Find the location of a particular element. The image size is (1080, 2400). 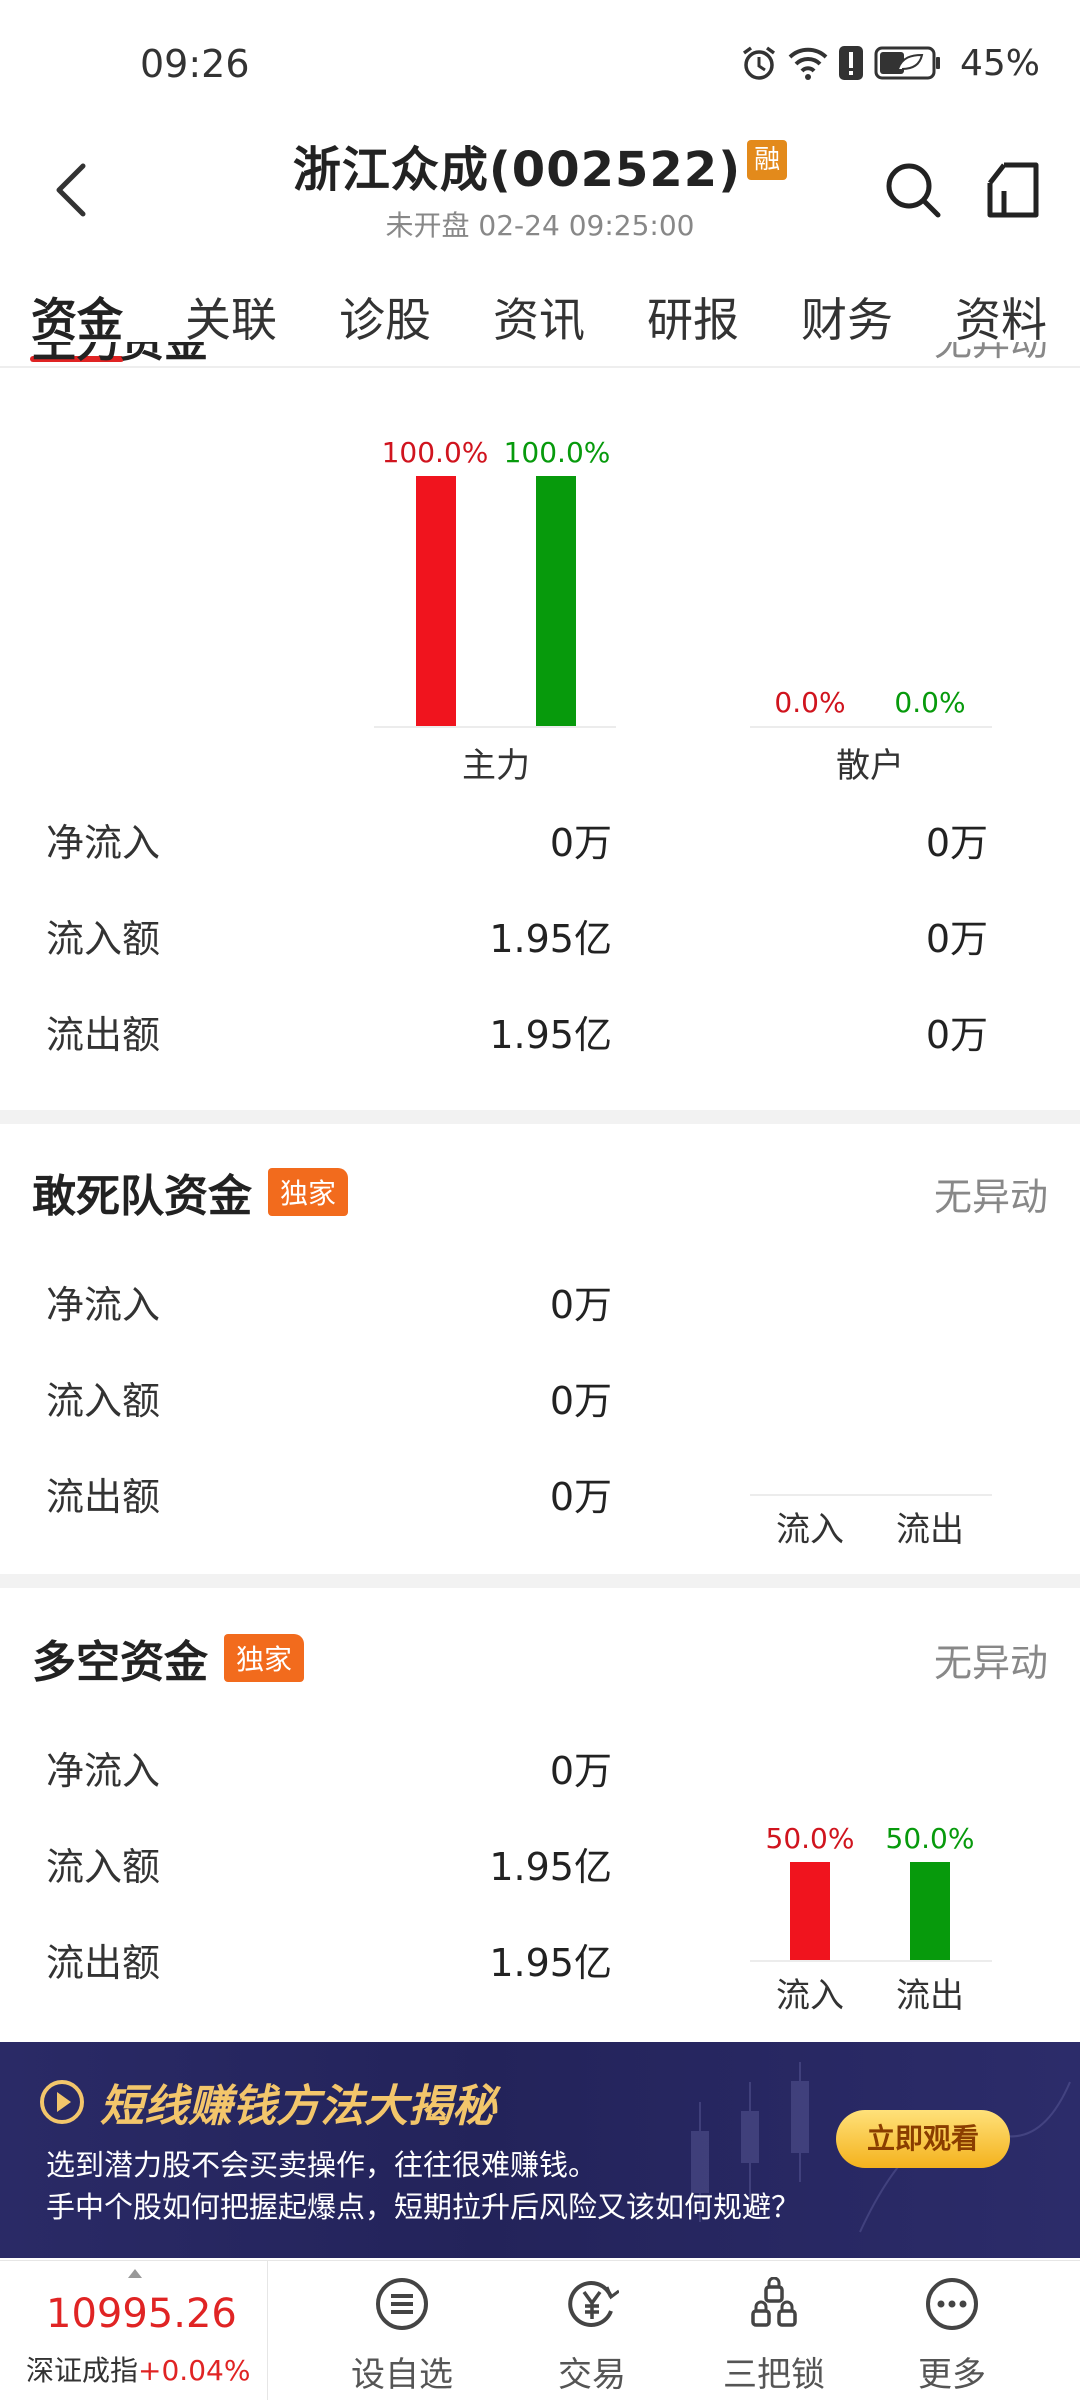

search-icon is located at coordinates (913, 190).